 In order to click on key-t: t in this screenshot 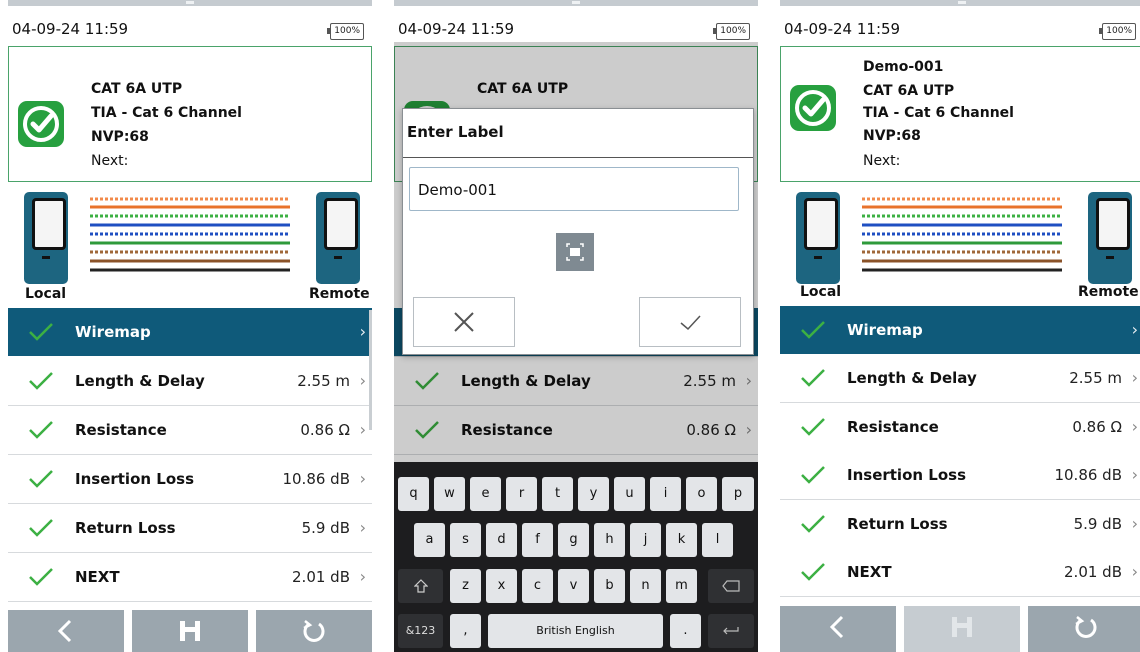, I will do `click(557, 494)`.